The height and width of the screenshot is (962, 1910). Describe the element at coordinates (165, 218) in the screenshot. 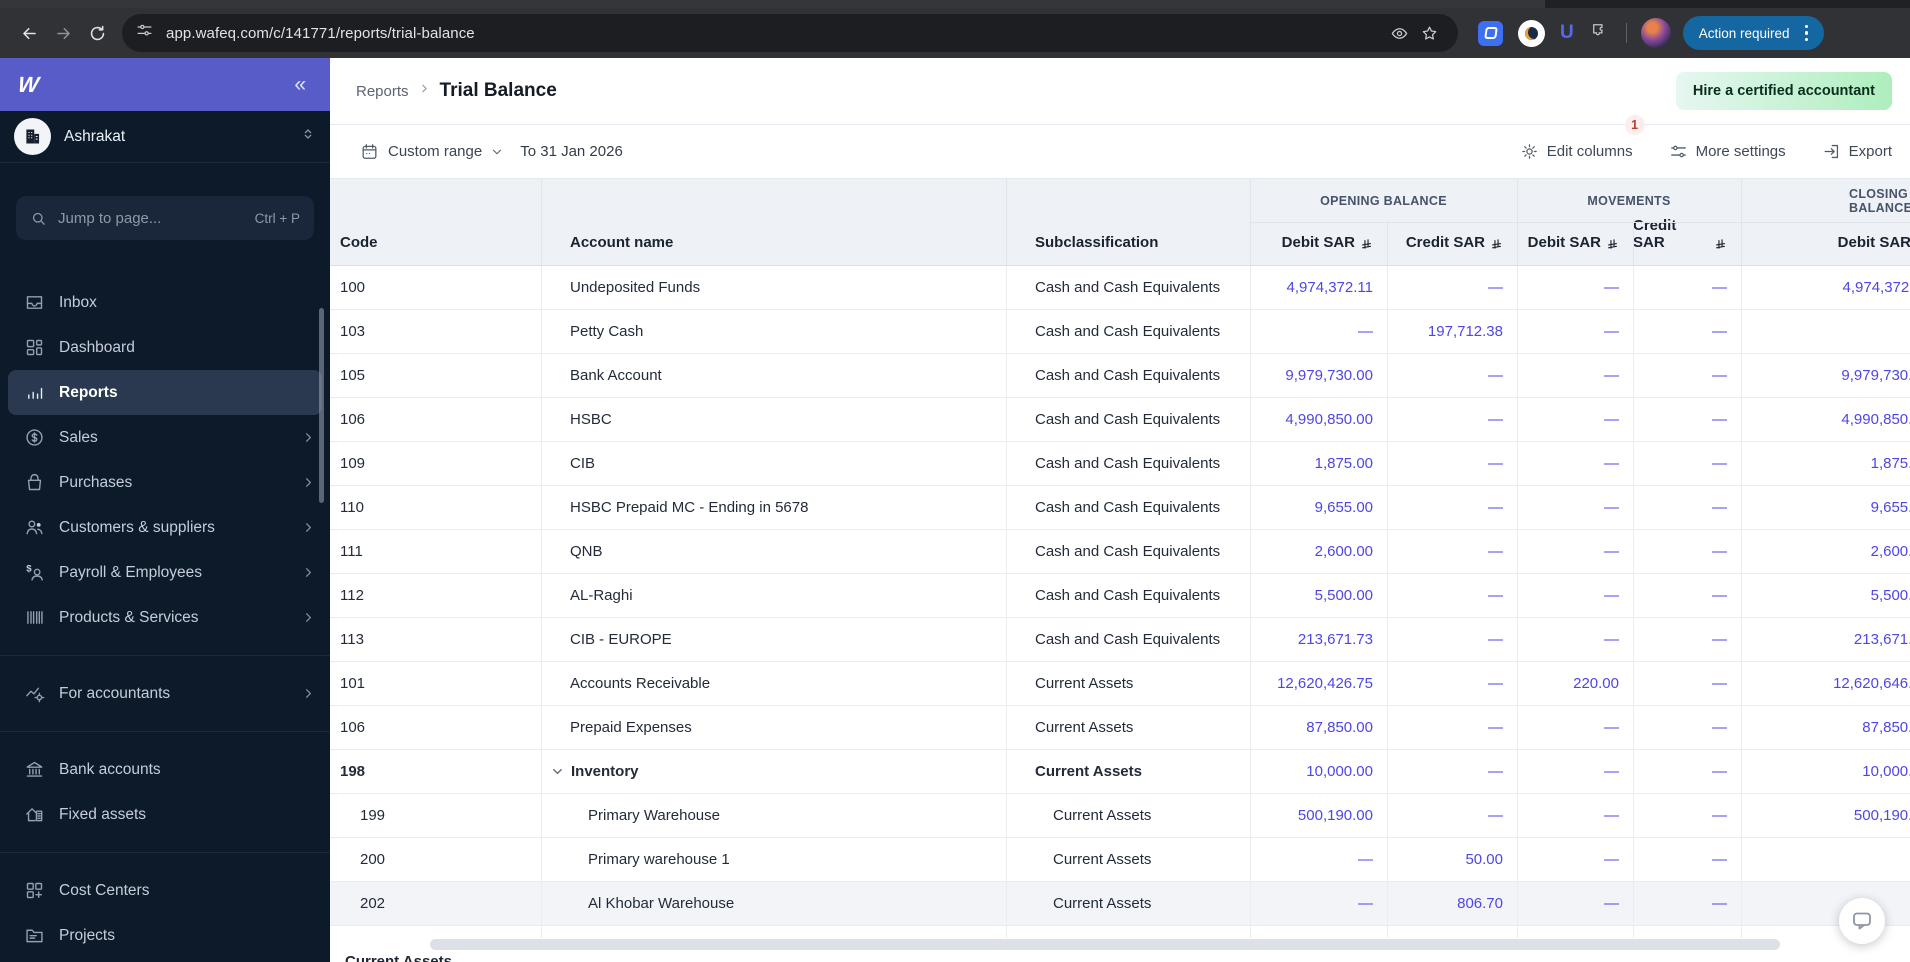

I see `jump-to-page-search: Jump to page... Ctrl + P` at that location.